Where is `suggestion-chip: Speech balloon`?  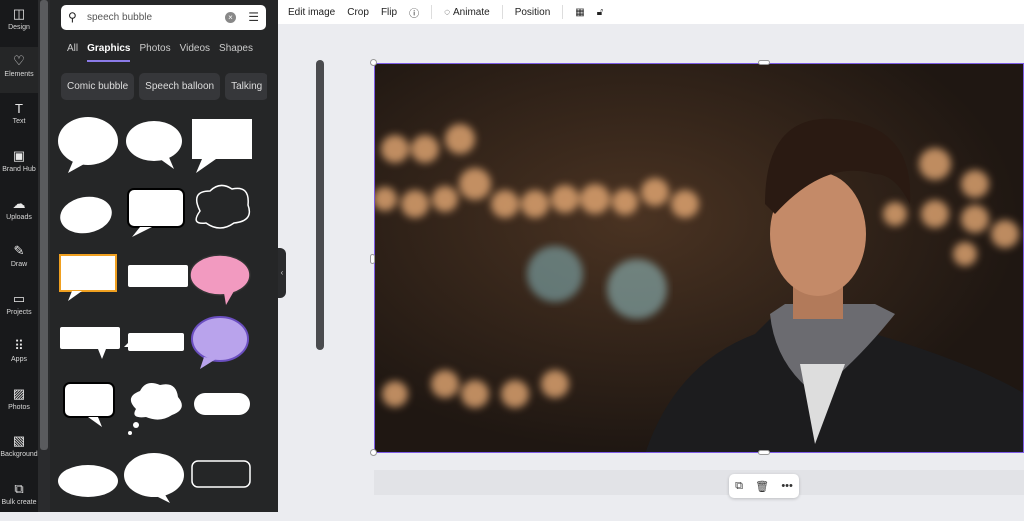 suggestion-chip: Speech balloon is located at coordinates (180, 86).